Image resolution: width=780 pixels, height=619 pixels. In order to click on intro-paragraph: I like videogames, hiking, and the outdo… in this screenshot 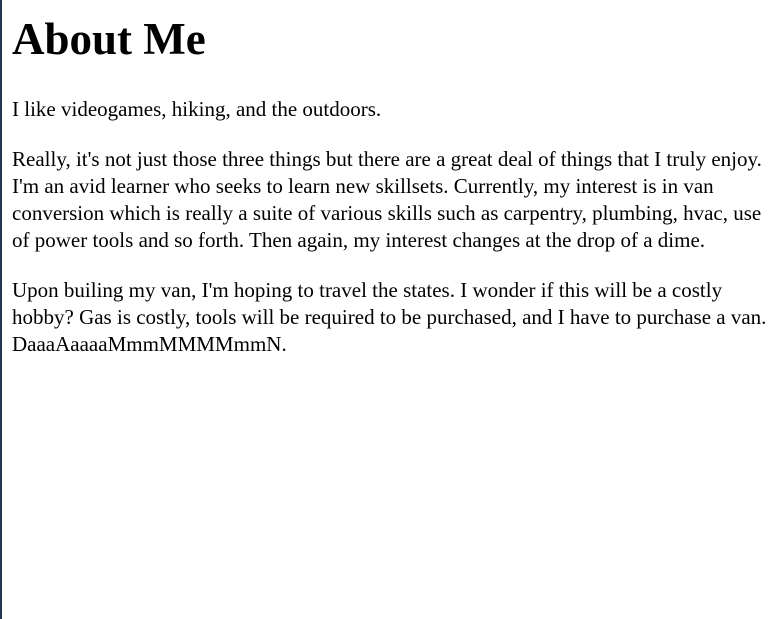, I will do `click(197, 109)`.